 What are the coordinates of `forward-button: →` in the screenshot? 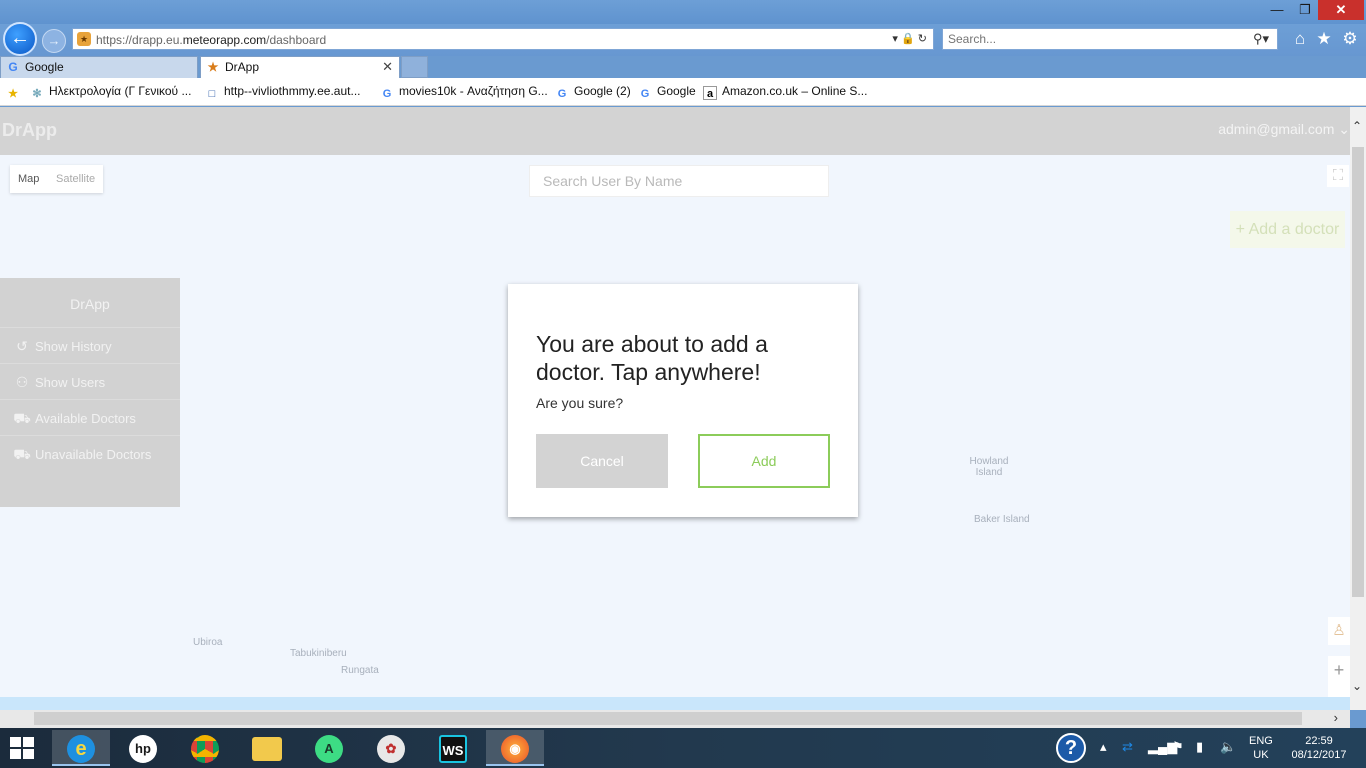 It's located at (54, 41).